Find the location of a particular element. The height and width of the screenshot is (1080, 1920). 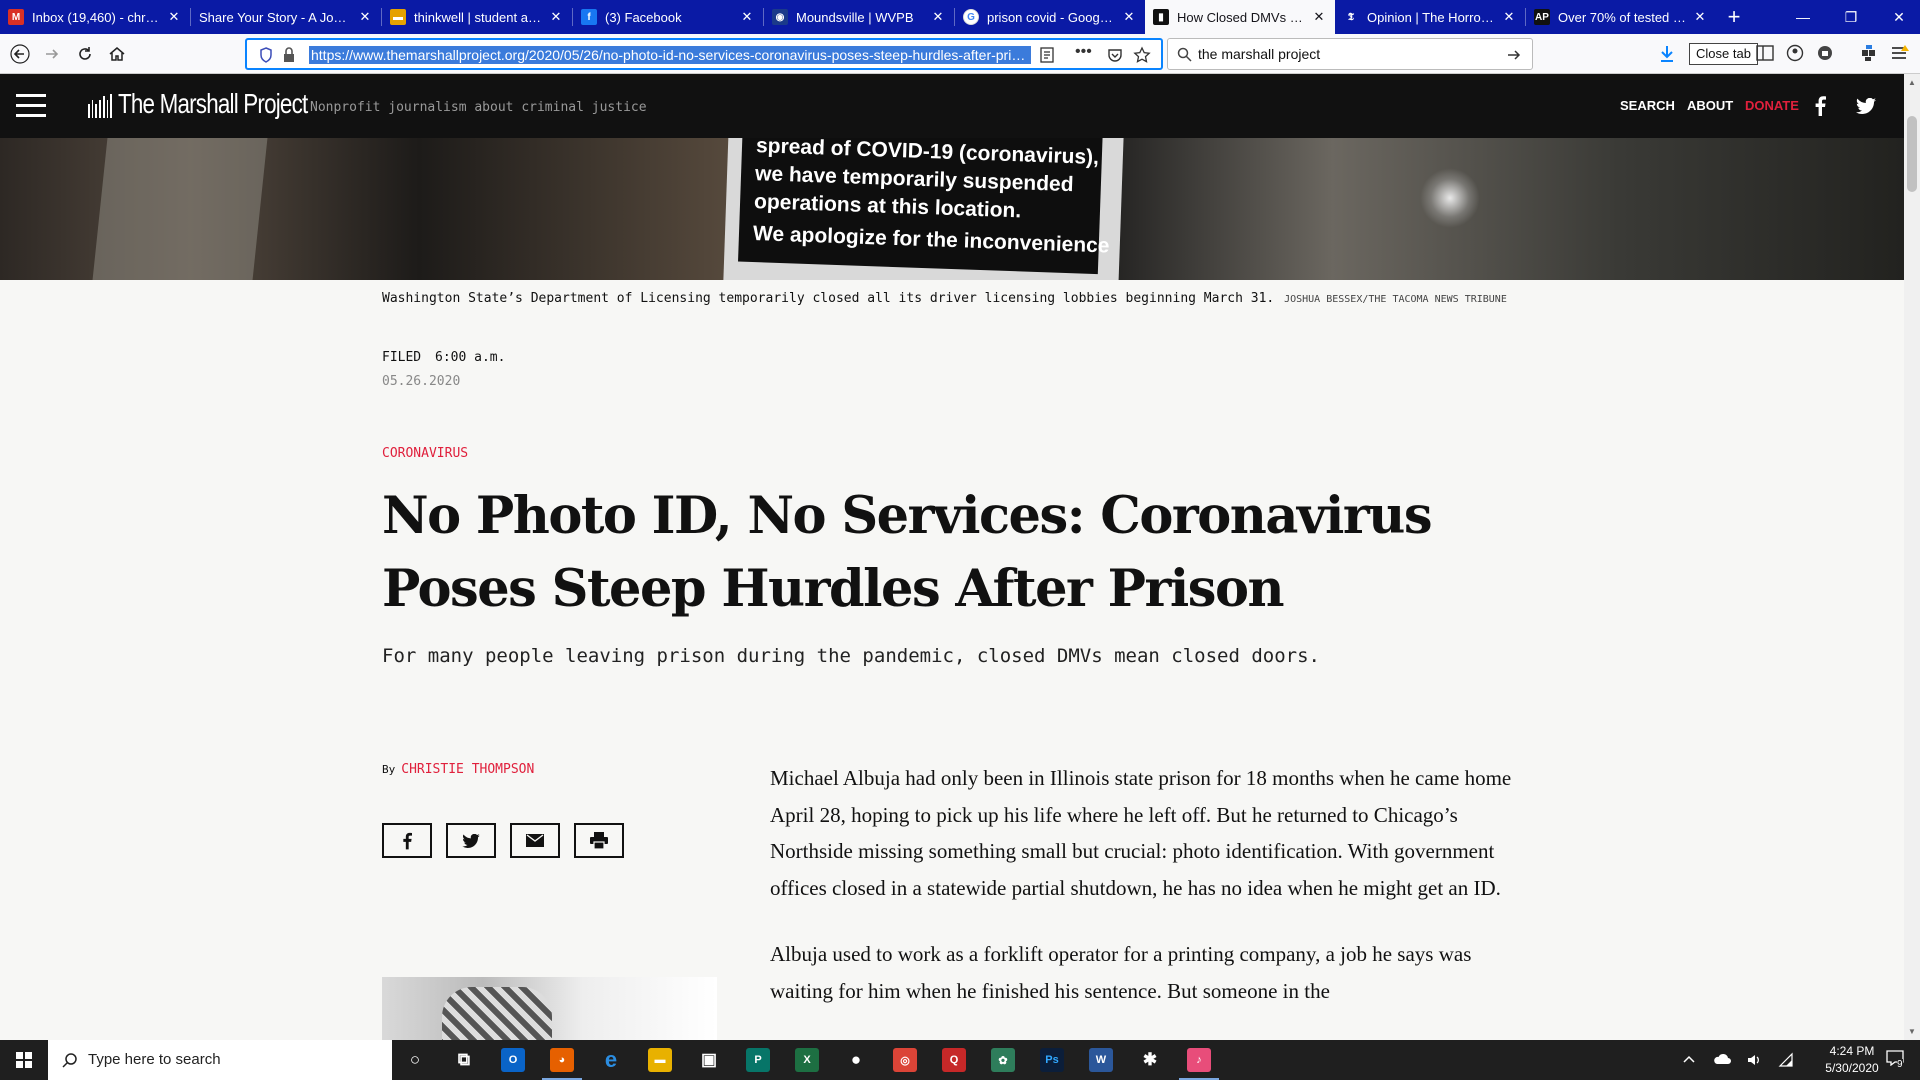

photoshop-icon: Ps is located at coordinates (1052, 1060).